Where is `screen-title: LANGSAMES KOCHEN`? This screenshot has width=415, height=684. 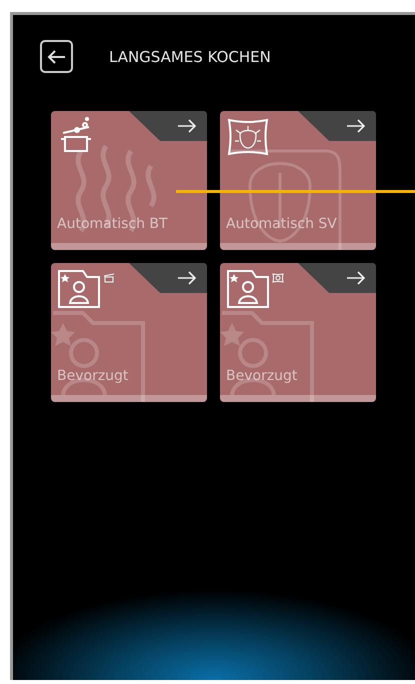
screen-title: LANGSAMES KOCHEN is located at coordinates (190, 57).